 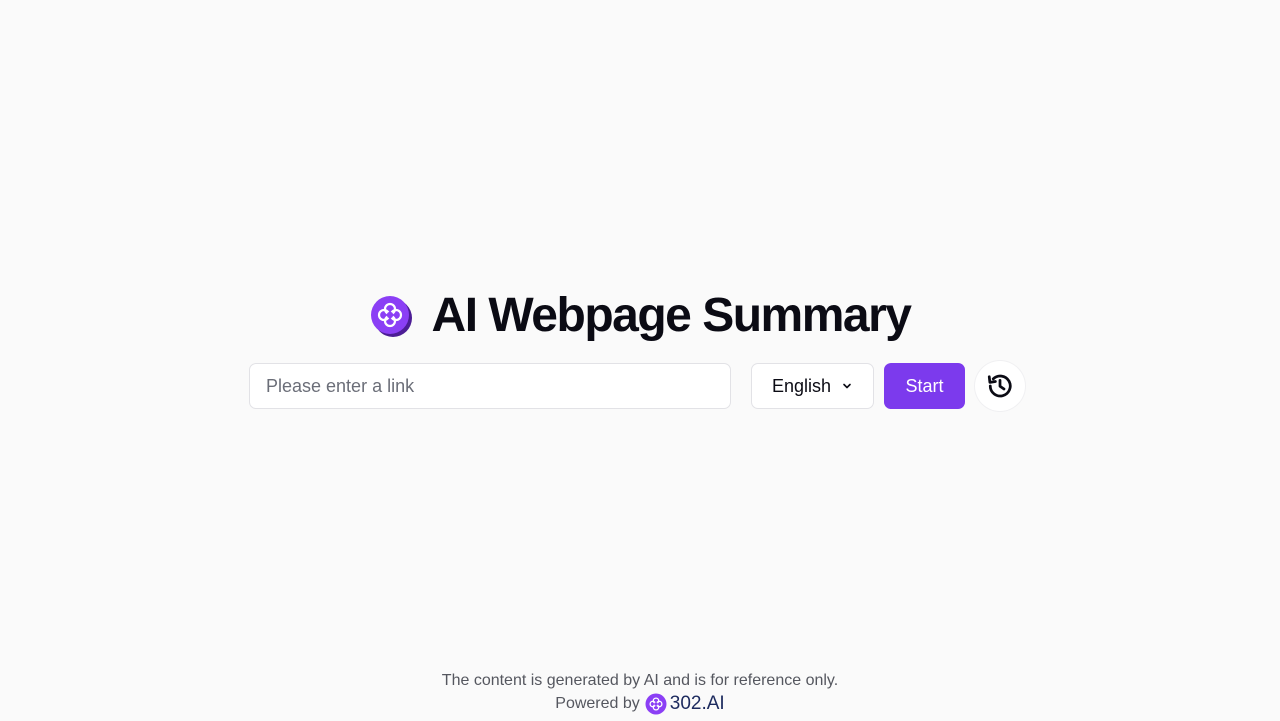 I want to click on powered-by: Powered by 302.AI, so click(x=640, y=704).